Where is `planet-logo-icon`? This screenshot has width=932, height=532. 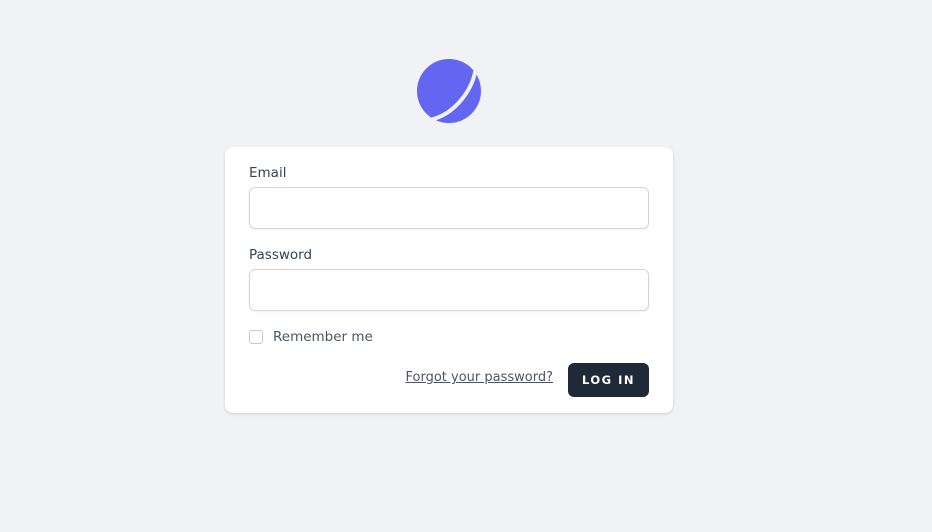 planet-logo-icon is located at coordinates (449, 91).